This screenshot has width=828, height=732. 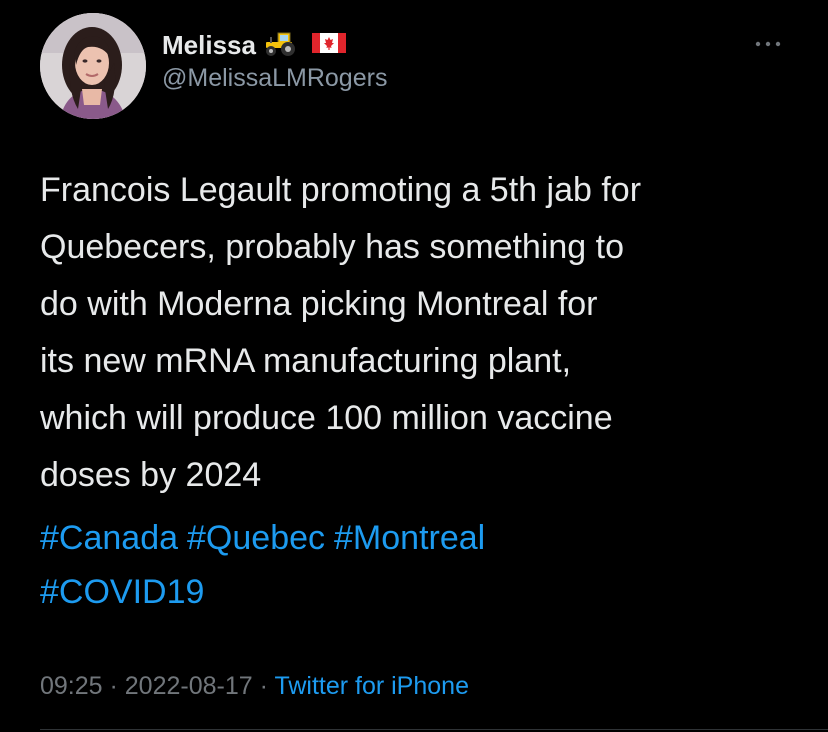 What do you see at coordinates (109, 538) in the screenshot?
I see `hashtag-canada: #Canada` at bounding box center [109, 538].